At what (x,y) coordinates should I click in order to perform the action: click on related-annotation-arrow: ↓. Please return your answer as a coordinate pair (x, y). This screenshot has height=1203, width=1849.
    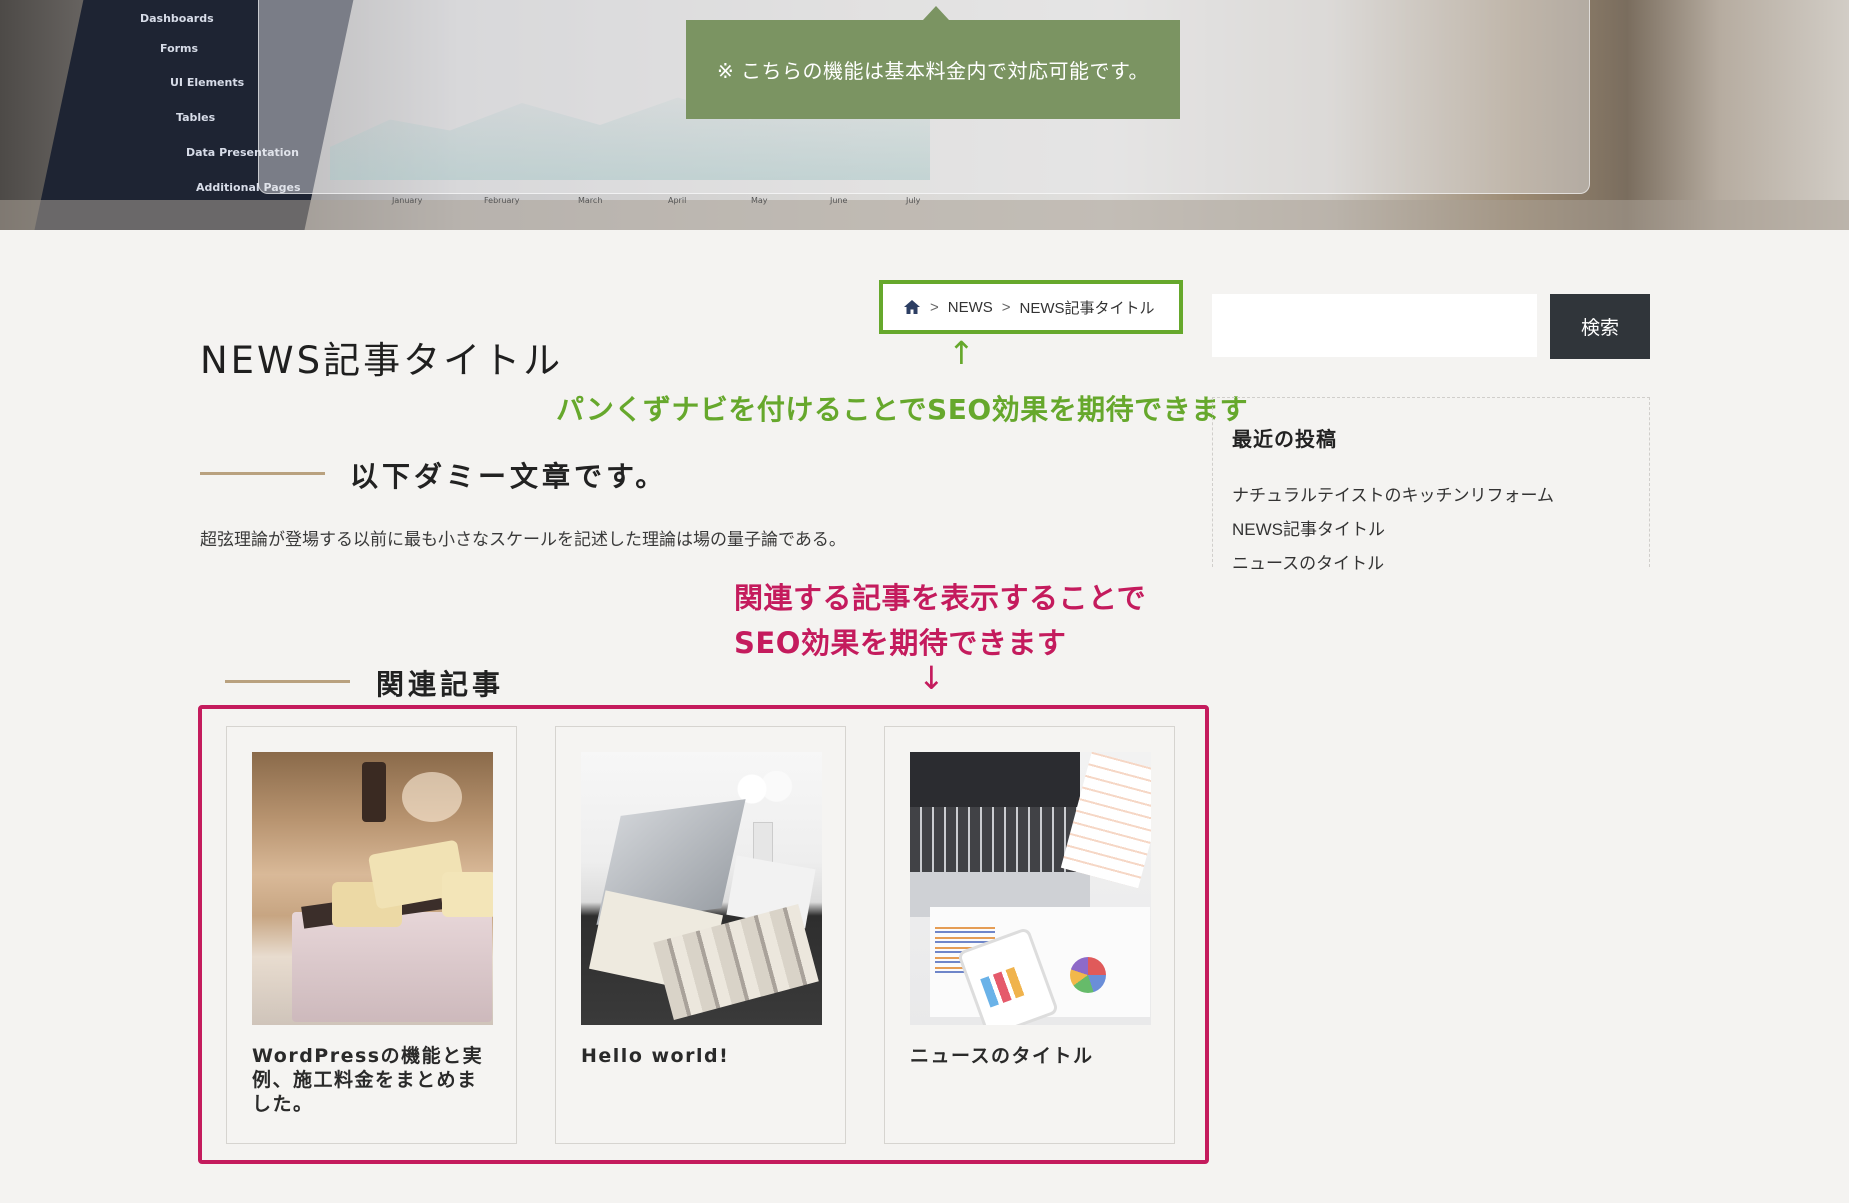
    Looking at the image, I should click on (931, 678).